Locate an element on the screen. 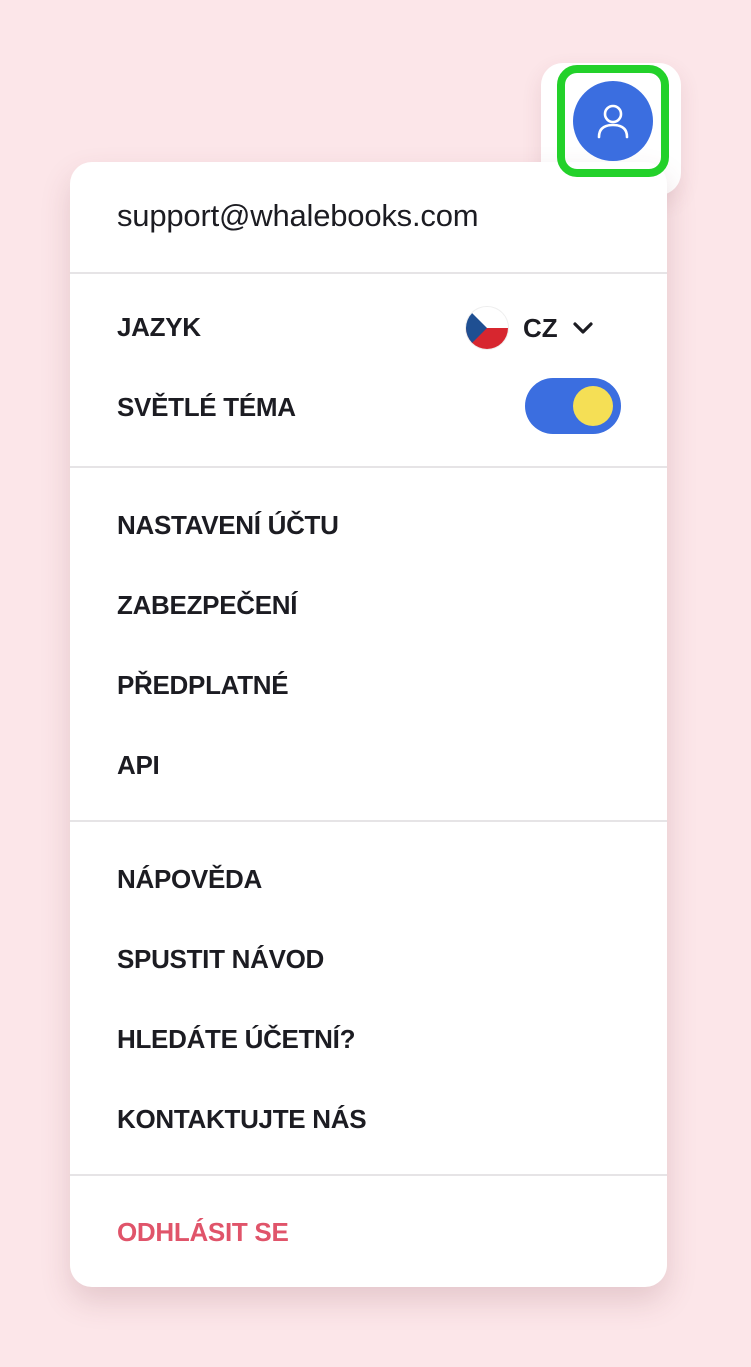 This screenshot has height=1367, width=751. theme-label: SVĚTLÉ TÉMA is located at coordinates (206, 407).